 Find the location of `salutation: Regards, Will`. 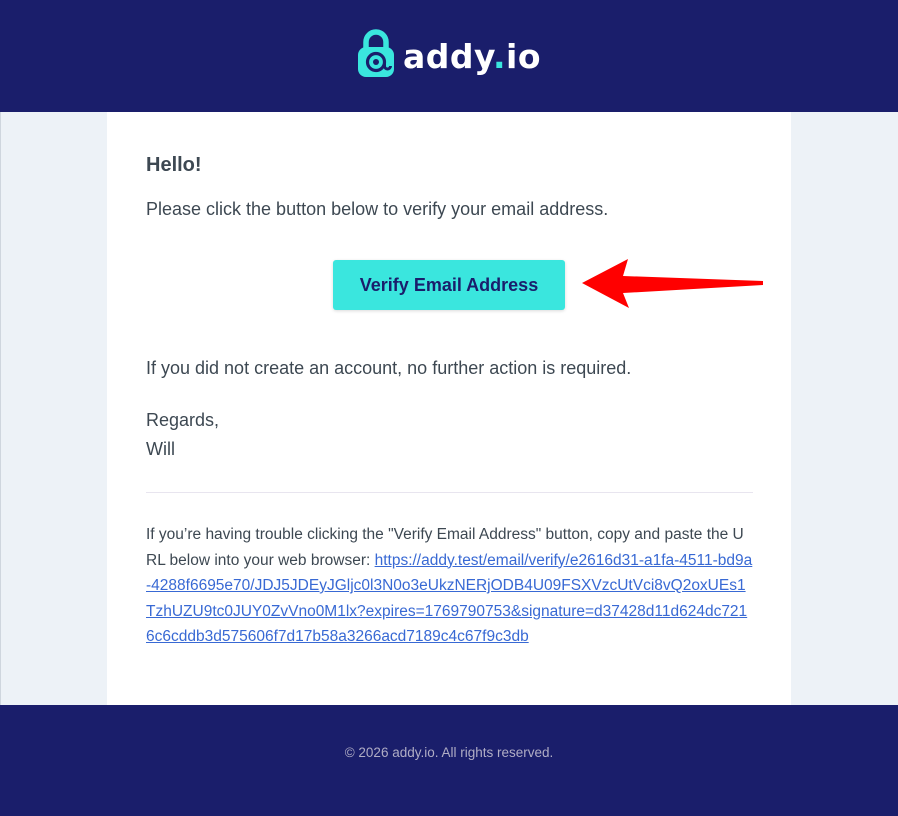

salutation: Regards, Will is located at coordinates (182, 435).